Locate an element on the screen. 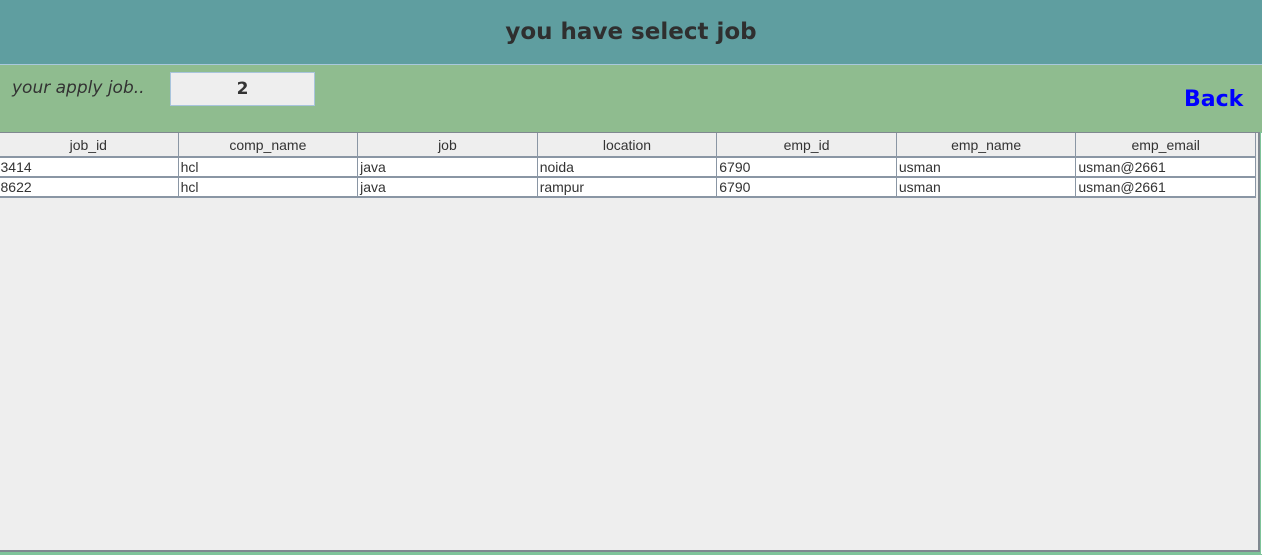 The image size is (1262, 555). title-bar: you have select job is located at coordinates (631, 32).